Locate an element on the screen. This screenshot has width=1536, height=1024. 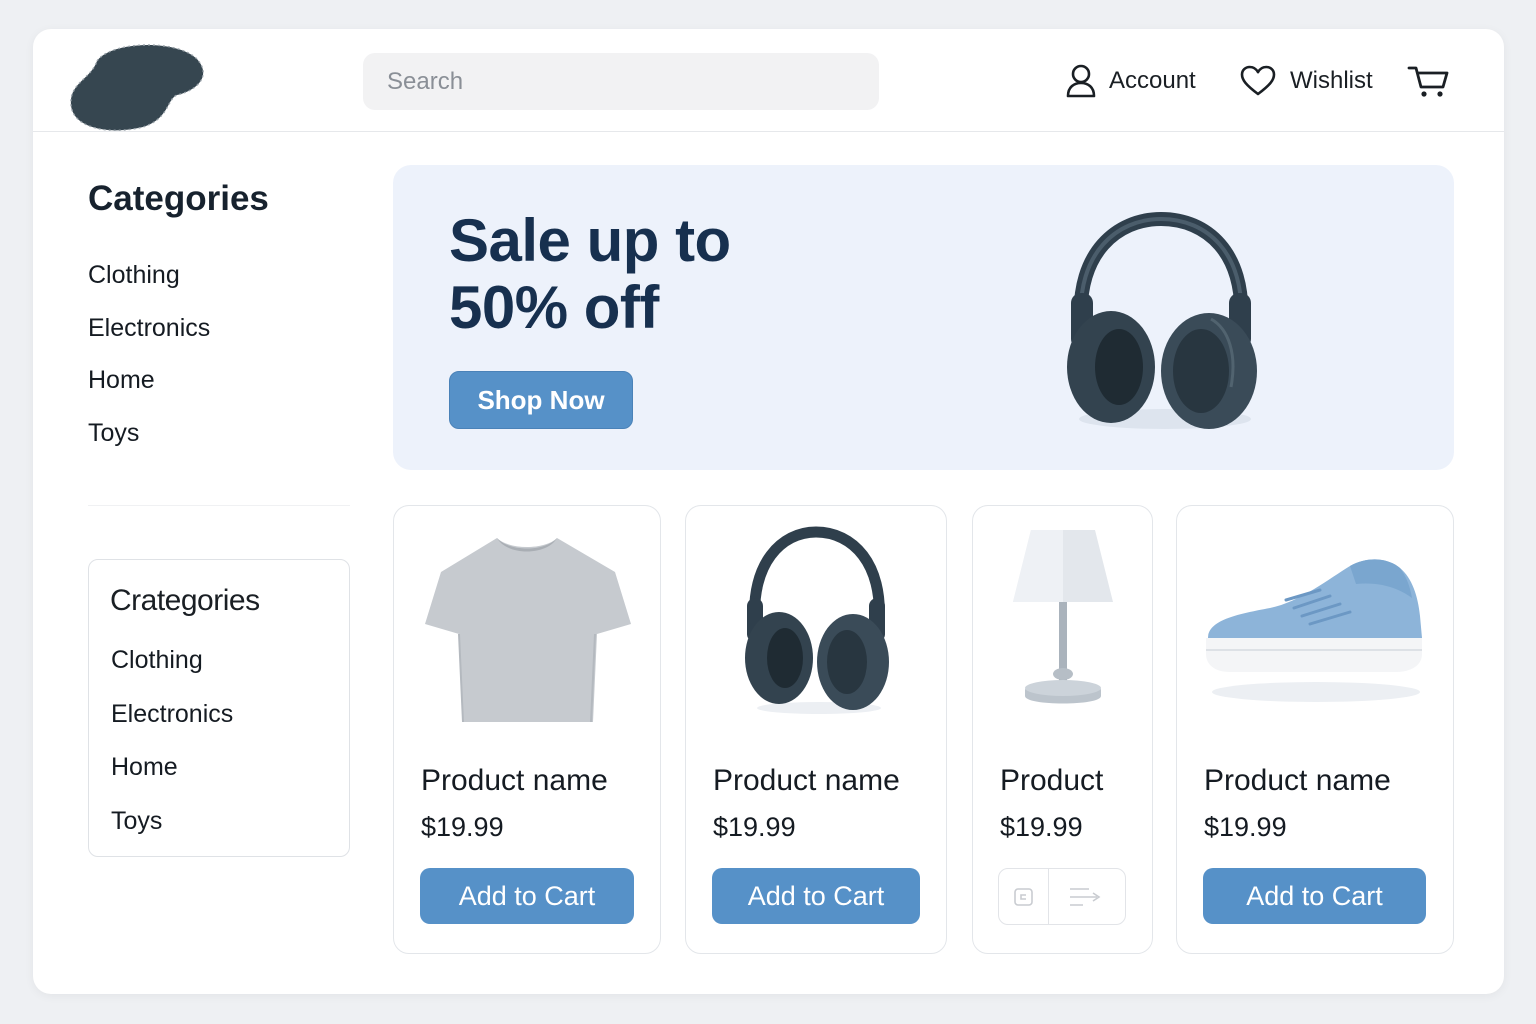
card-category-item-electronics: Electronics is located at coordinates (172, 721).